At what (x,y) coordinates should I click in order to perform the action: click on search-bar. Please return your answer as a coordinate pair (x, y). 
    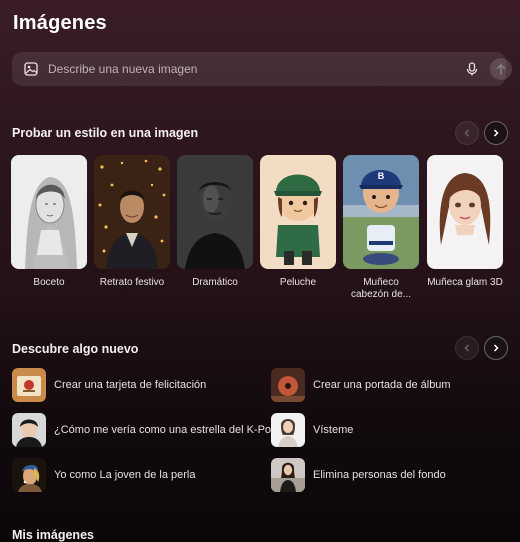
    Looking at the image, I should click on (262, 69).